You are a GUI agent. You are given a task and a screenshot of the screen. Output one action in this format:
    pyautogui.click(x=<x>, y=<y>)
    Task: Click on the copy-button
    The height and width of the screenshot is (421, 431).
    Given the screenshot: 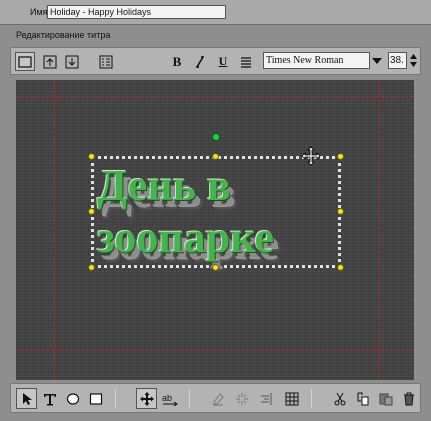 What is the action you would take?
    pyautogui.click(x=362, y=398)
    